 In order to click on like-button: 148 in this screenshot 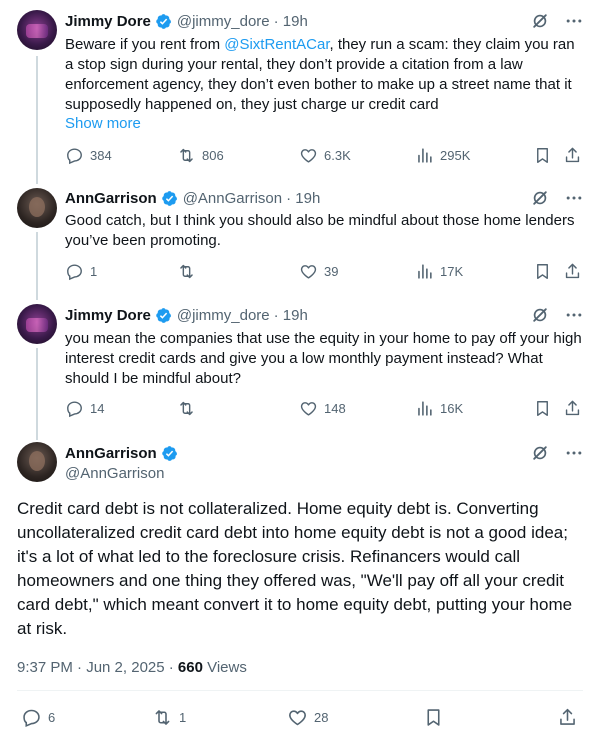, I will do `click(322, 408)`.